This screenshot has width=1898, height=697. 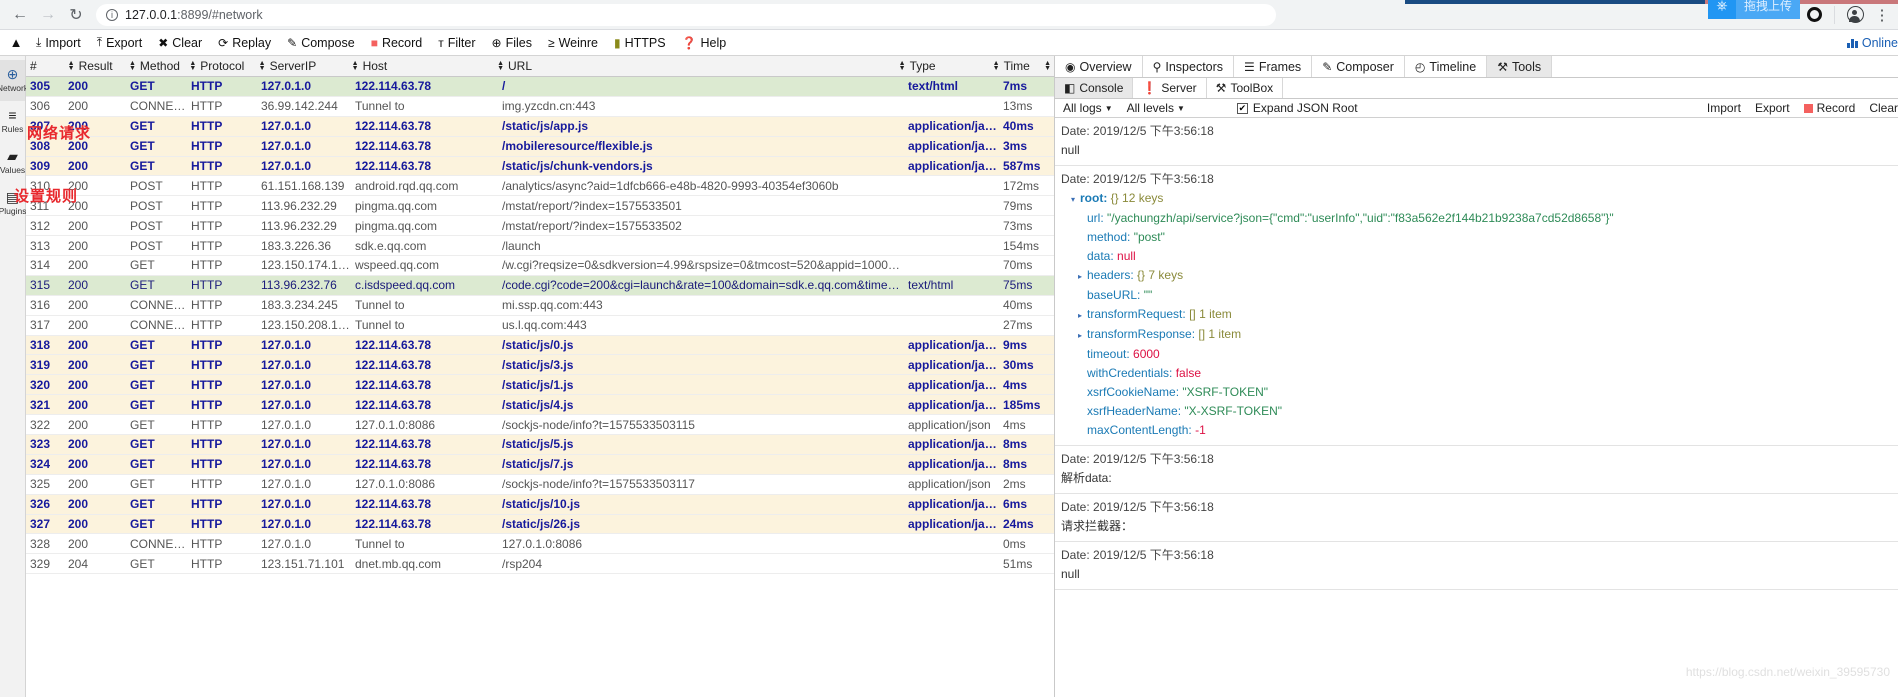 What do you see at coordinates (244, 43) in the screenshot?
I see `toolbar-replay-button: ⟳ Replay` at bounding box center [244, 43].